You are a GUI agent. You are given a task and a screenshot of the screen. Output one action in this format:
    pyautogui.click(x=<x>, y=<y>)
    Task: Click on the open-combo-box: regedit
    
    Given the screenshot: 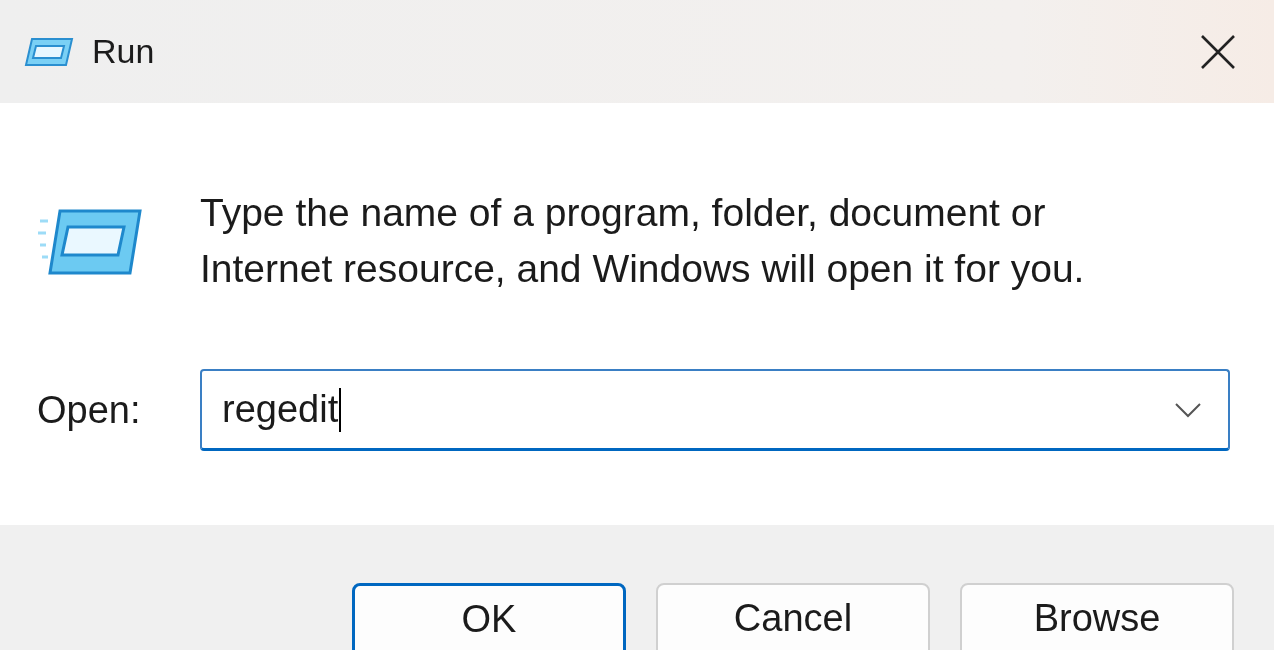 What is the action you would take?
    pyautogui.click(x=715, y=410)
    